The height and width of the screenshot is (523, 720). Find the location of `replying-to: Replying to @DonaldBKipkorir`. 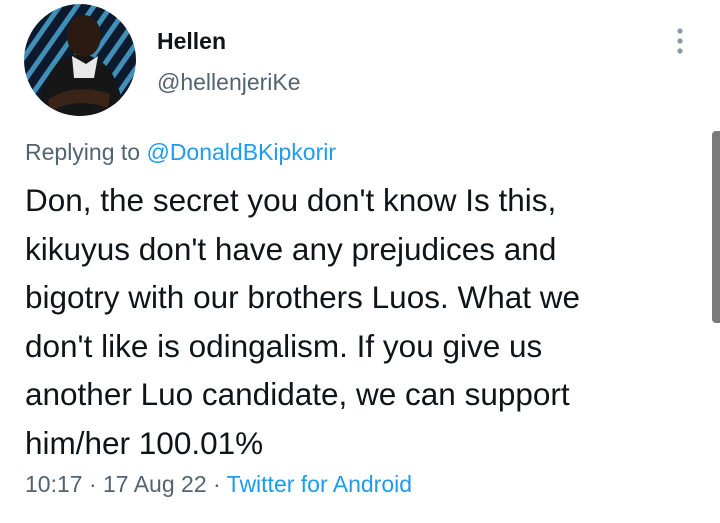

replying-to: Replying to @DonaldBKipkorir is located at coordinates (180, 152).